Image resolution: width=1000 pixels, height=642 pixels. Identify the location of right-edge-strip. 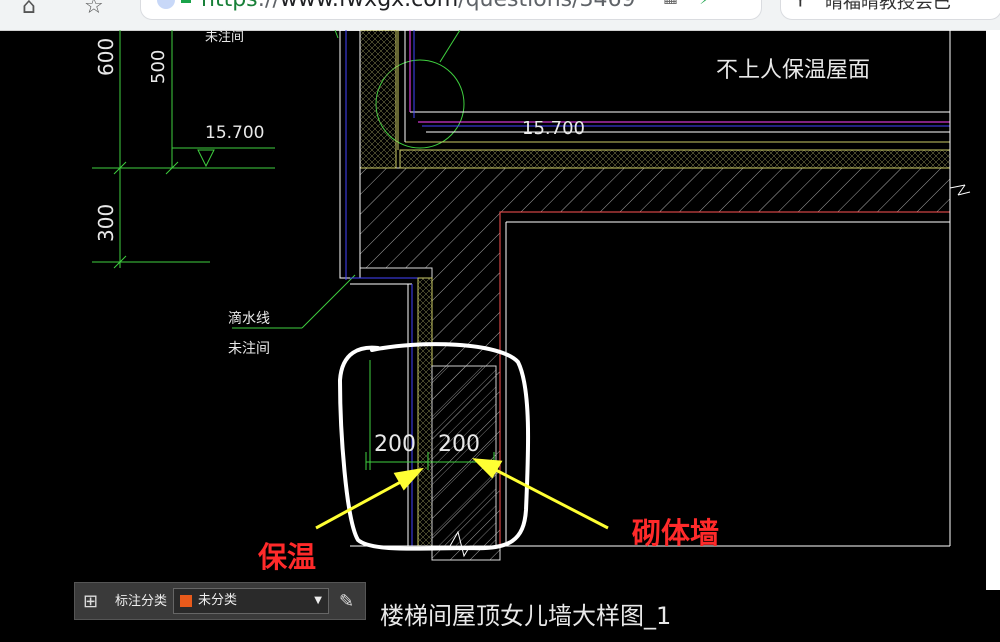
(993, 310).